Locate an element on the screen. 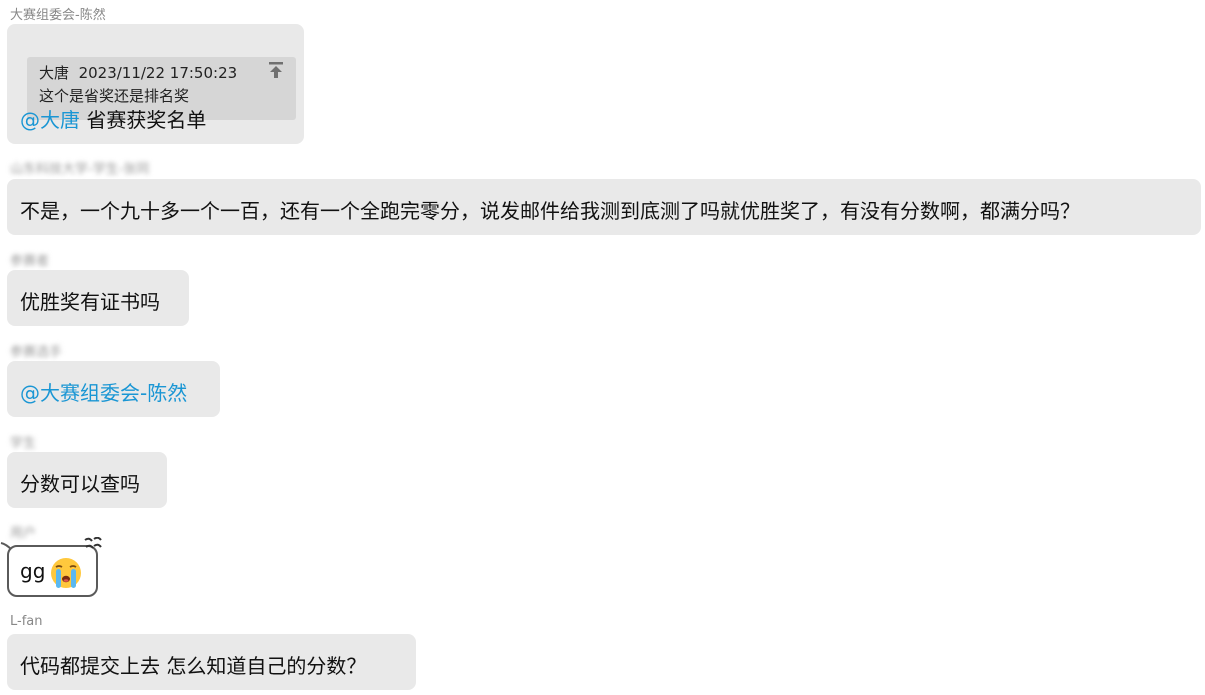  quote-header: 大唐 2023/11/22 17:50:23 is located at coordinates (161, 73).